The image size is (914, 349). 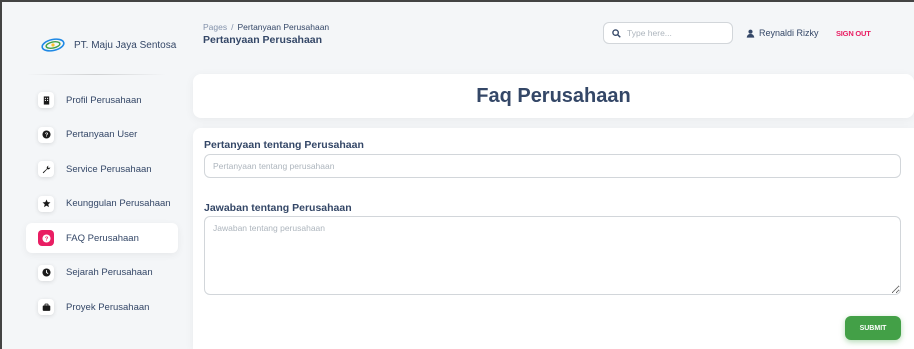 I want to click on question-label: Pertanyaan tentang Perusahaan, so click(x=284, y=145).